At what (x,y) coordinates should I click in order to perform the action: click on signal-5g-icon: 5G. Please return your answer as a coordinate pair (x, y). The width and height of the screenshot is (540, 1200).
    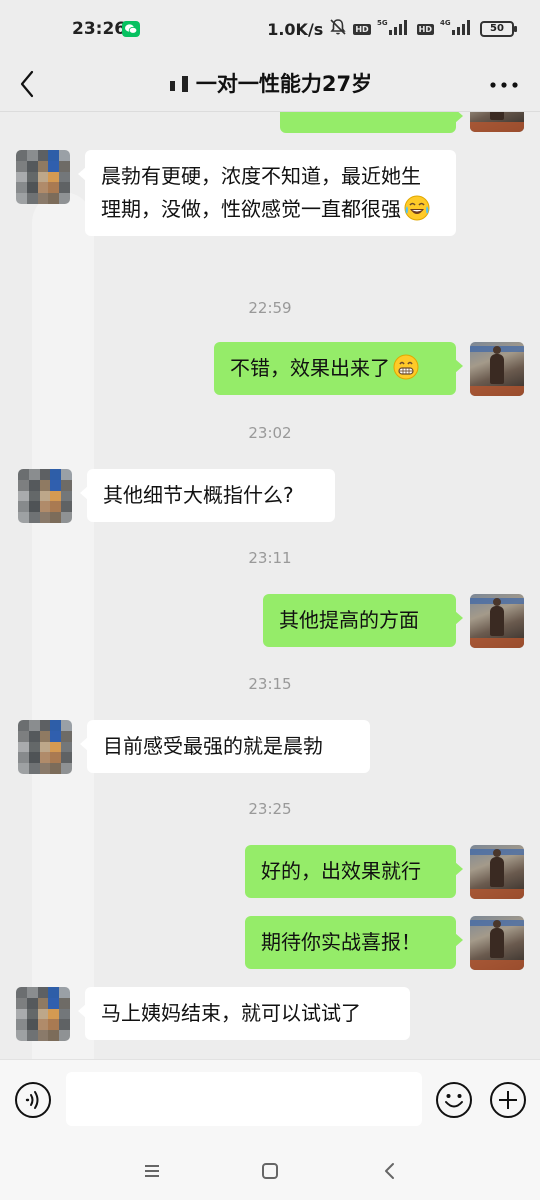
    Looking at the image, I should click on (394, 29).